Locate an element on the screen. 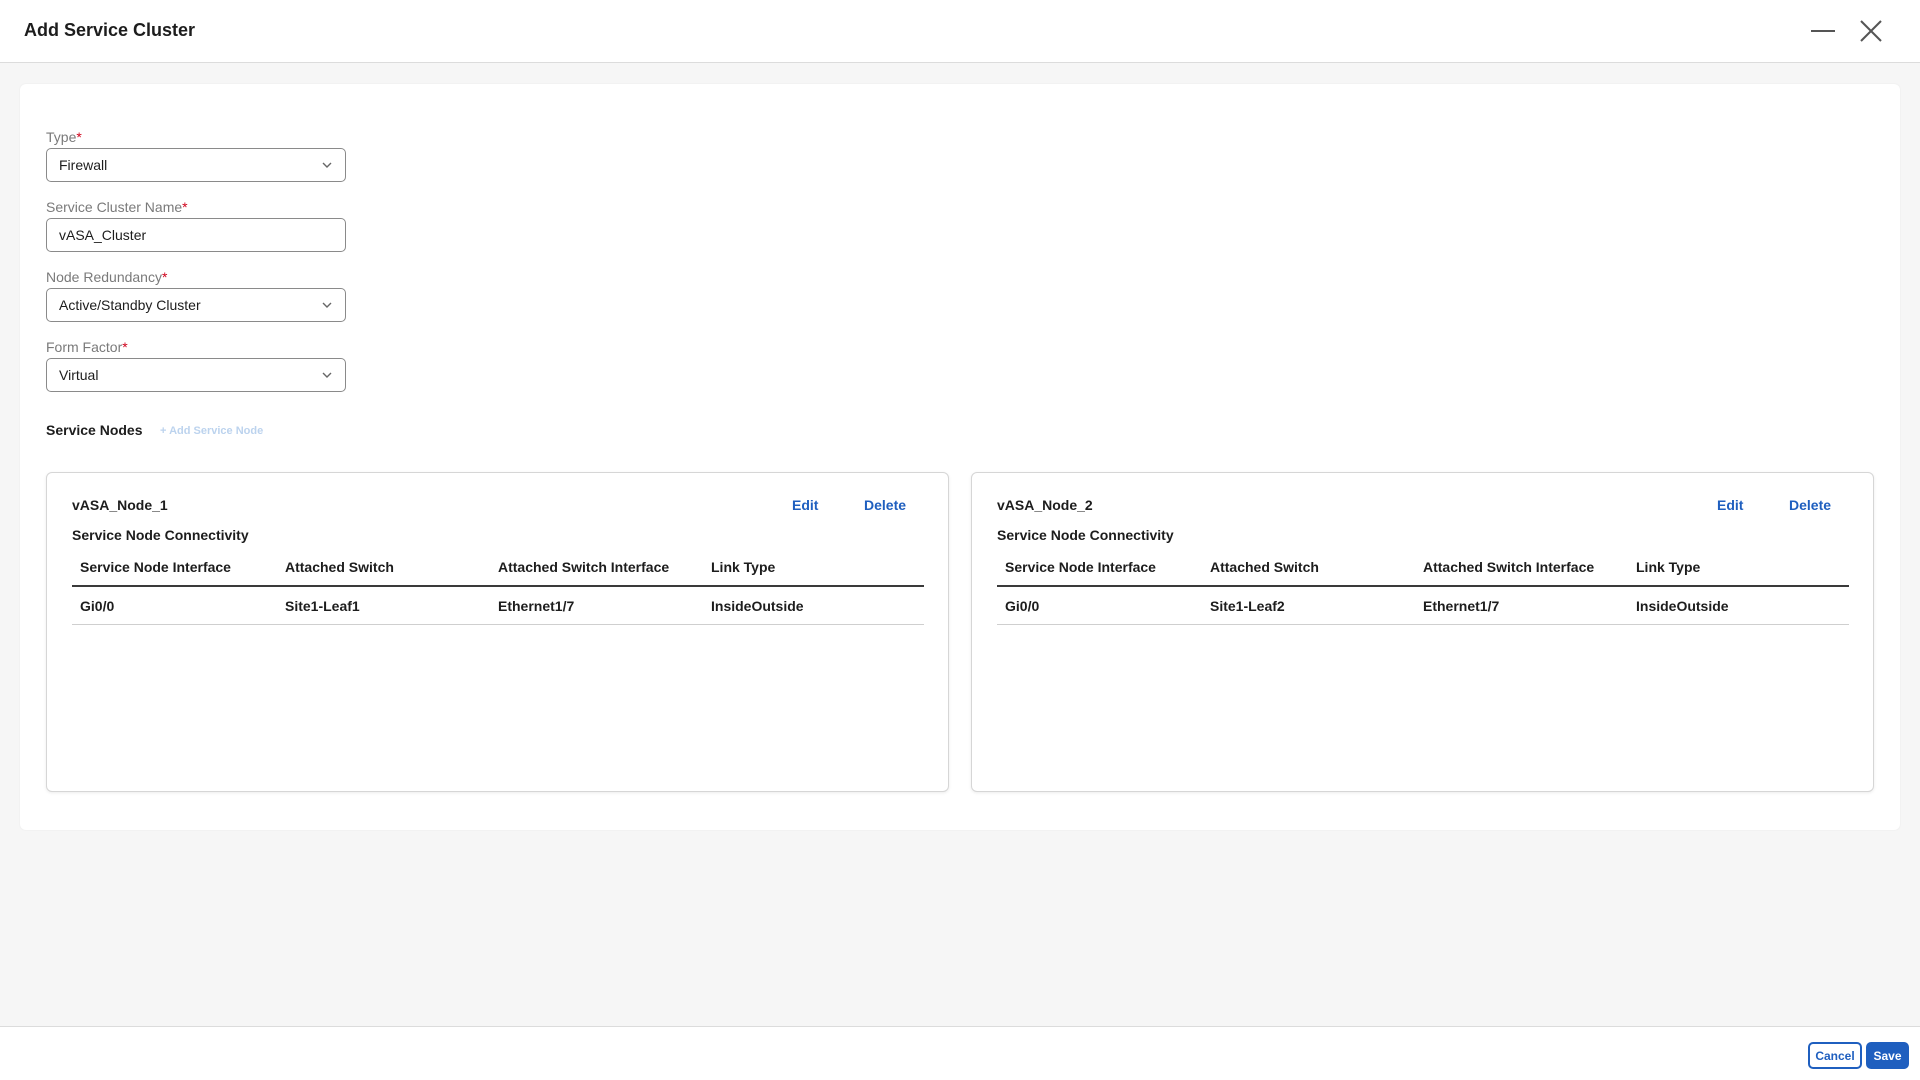  cluster-name-input is located at coordinates (196, 235).